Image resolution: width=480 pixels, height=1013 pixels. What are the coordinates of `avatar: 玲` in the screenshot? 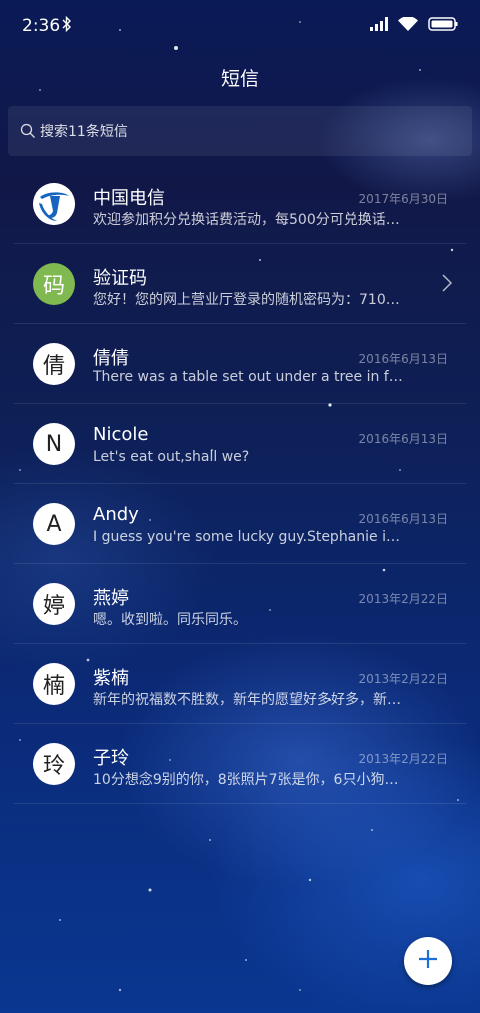 It's located at (54, 764).